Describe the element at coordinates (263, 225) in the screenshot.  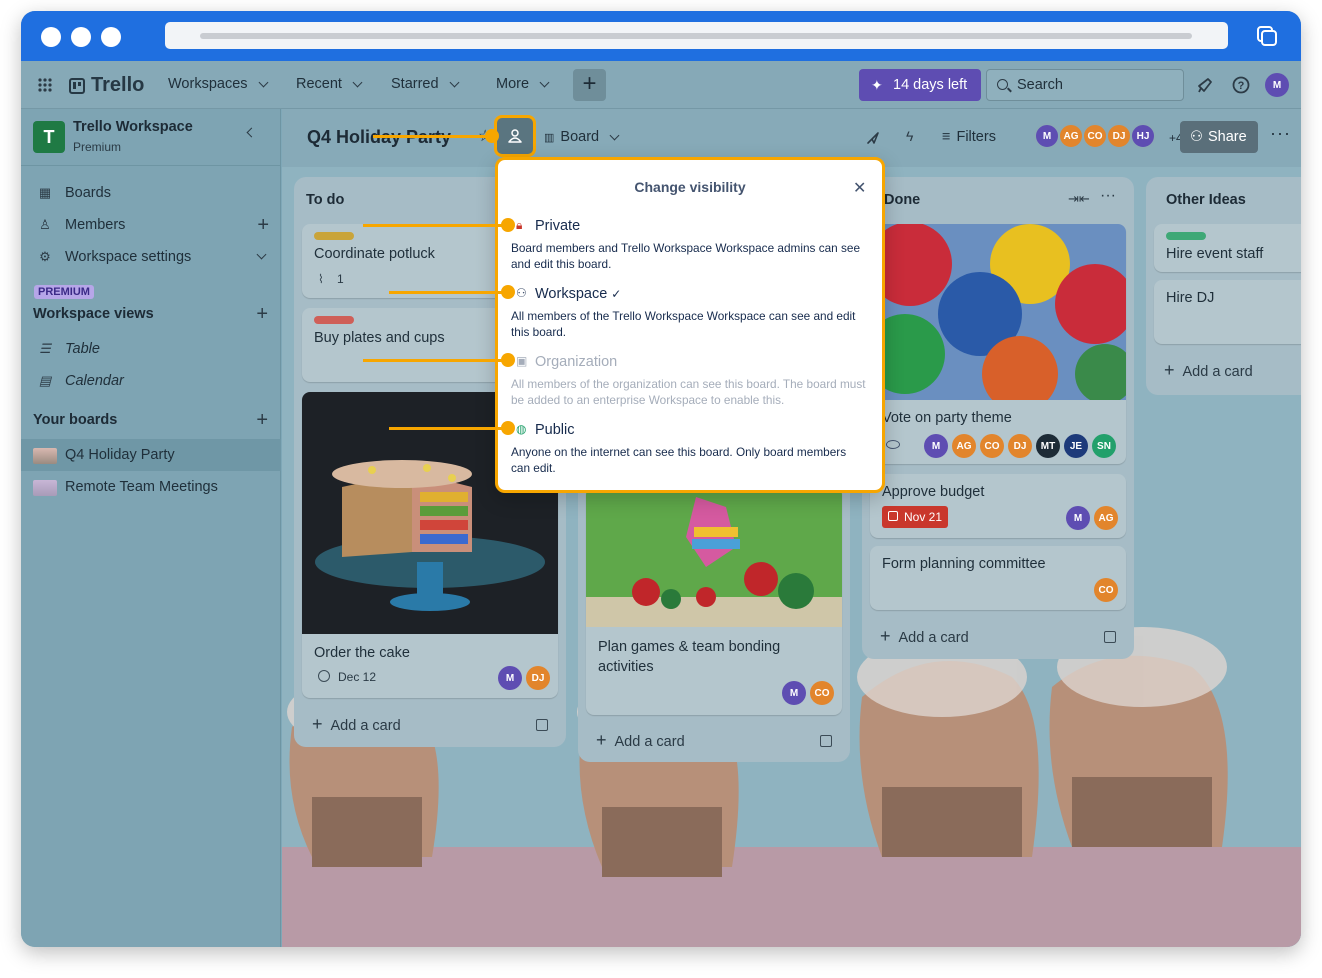
I see `add-member-icon: +` at that location.